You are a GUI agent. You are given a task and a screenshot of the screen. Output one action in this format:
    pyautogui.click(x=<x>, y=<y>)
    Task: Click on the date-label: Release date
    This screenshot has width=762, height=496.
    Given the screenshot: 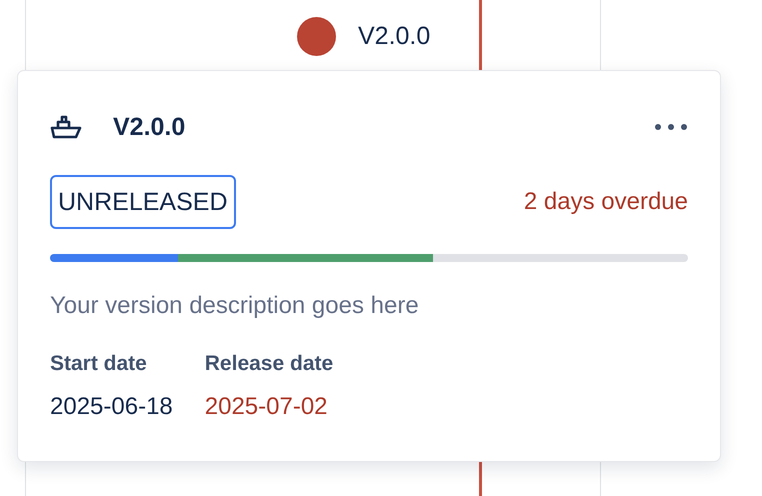 What is the action you would take?
    pyautogui.click(x=269, y=364)
    